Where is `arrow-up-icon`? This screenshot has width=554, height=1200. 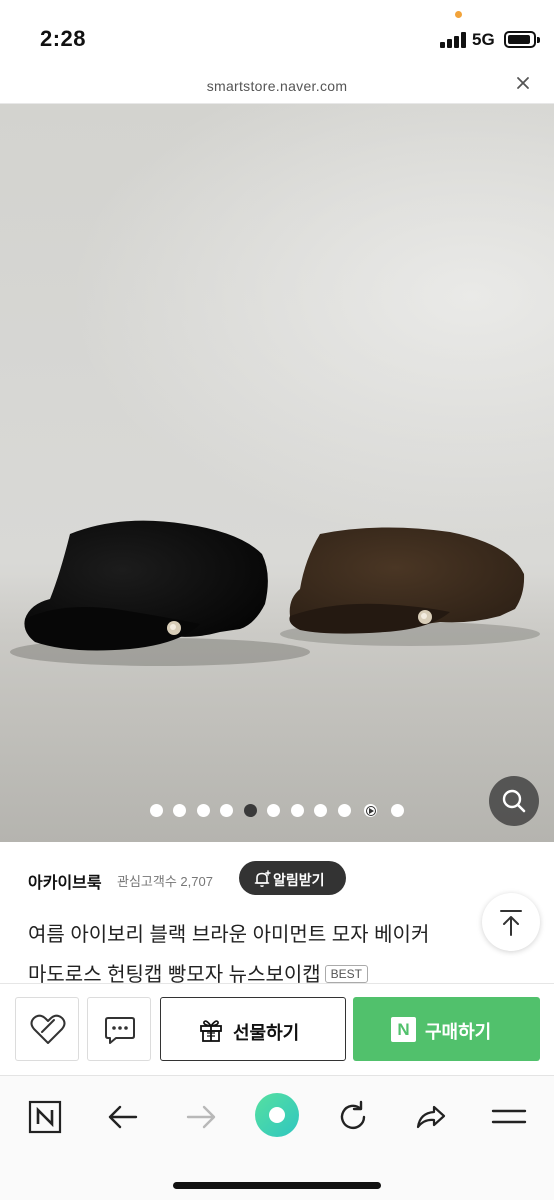 arrow-up-icon is located at coordinates (511, 923).